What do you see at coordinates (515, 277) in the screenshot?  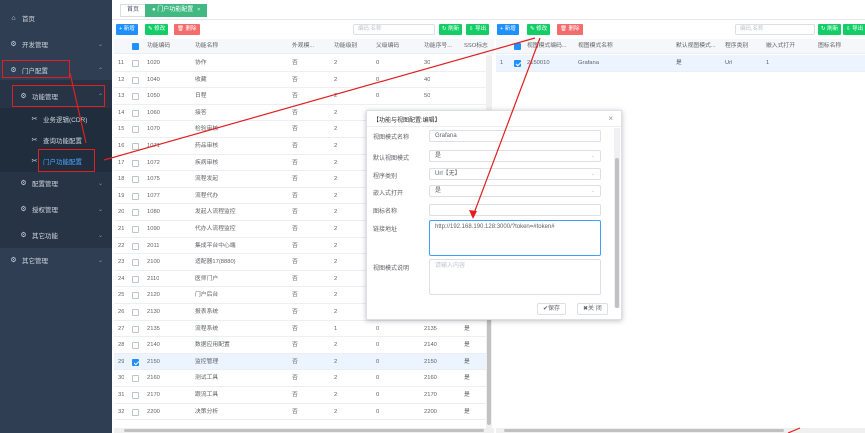 I see `view-description-textarea: 请输入内容` at bounding box center [515, 277].